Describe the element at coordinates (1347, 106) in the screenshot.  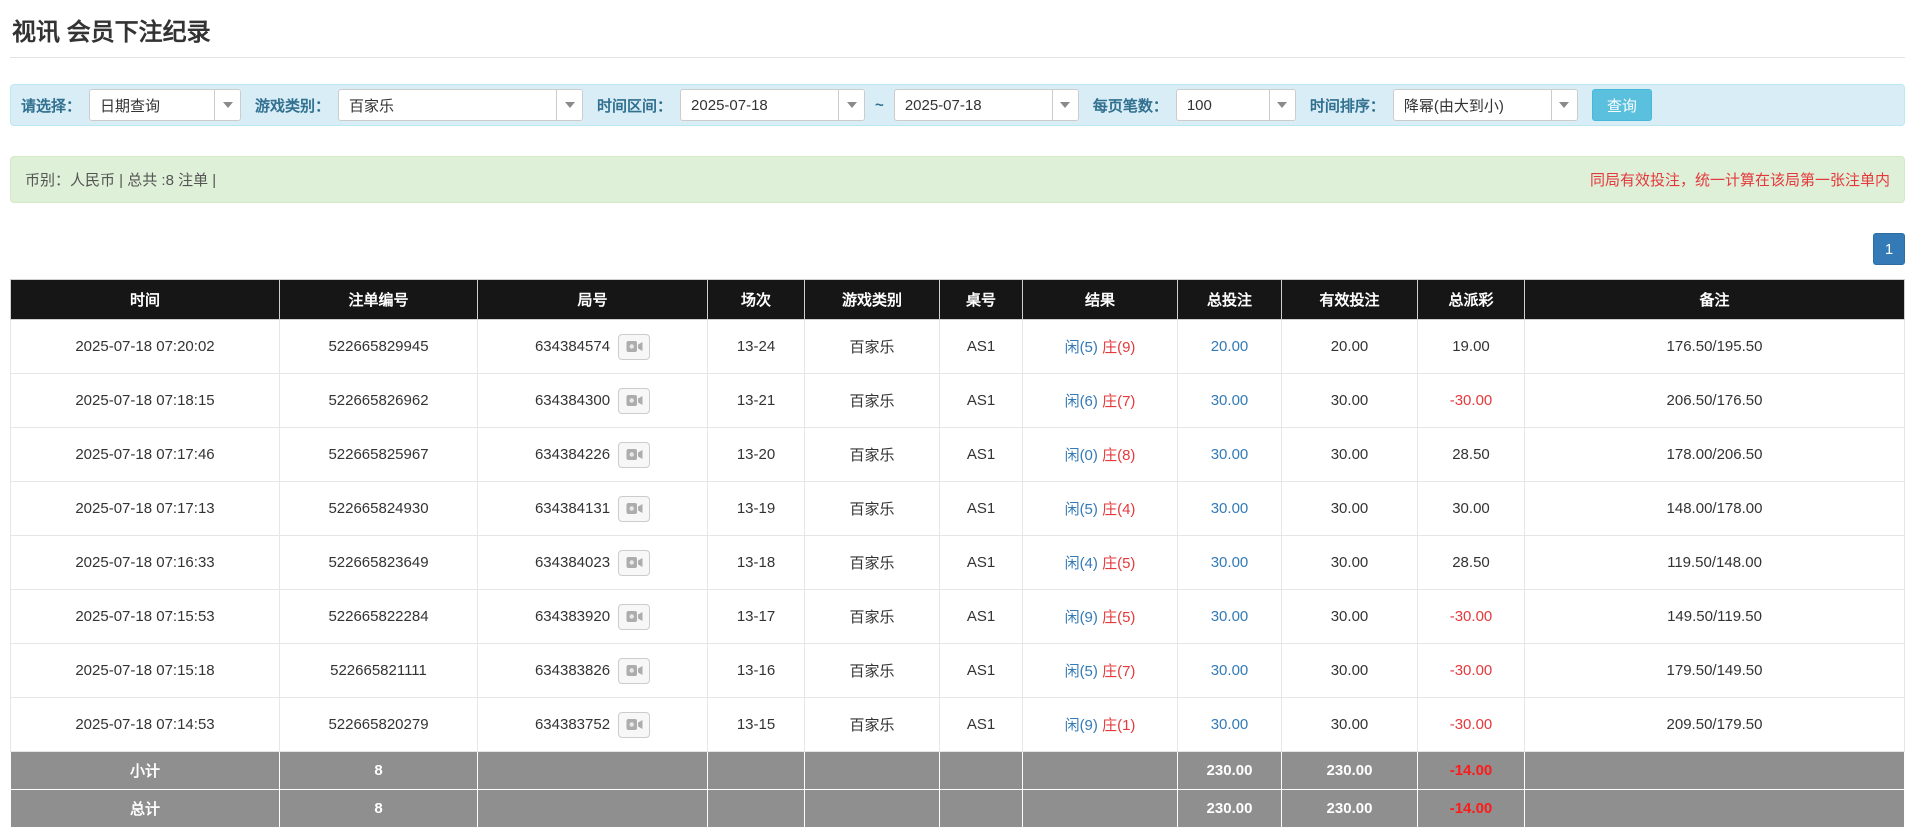
I see `filter-label-time-sort: 时间排序：` at that location.